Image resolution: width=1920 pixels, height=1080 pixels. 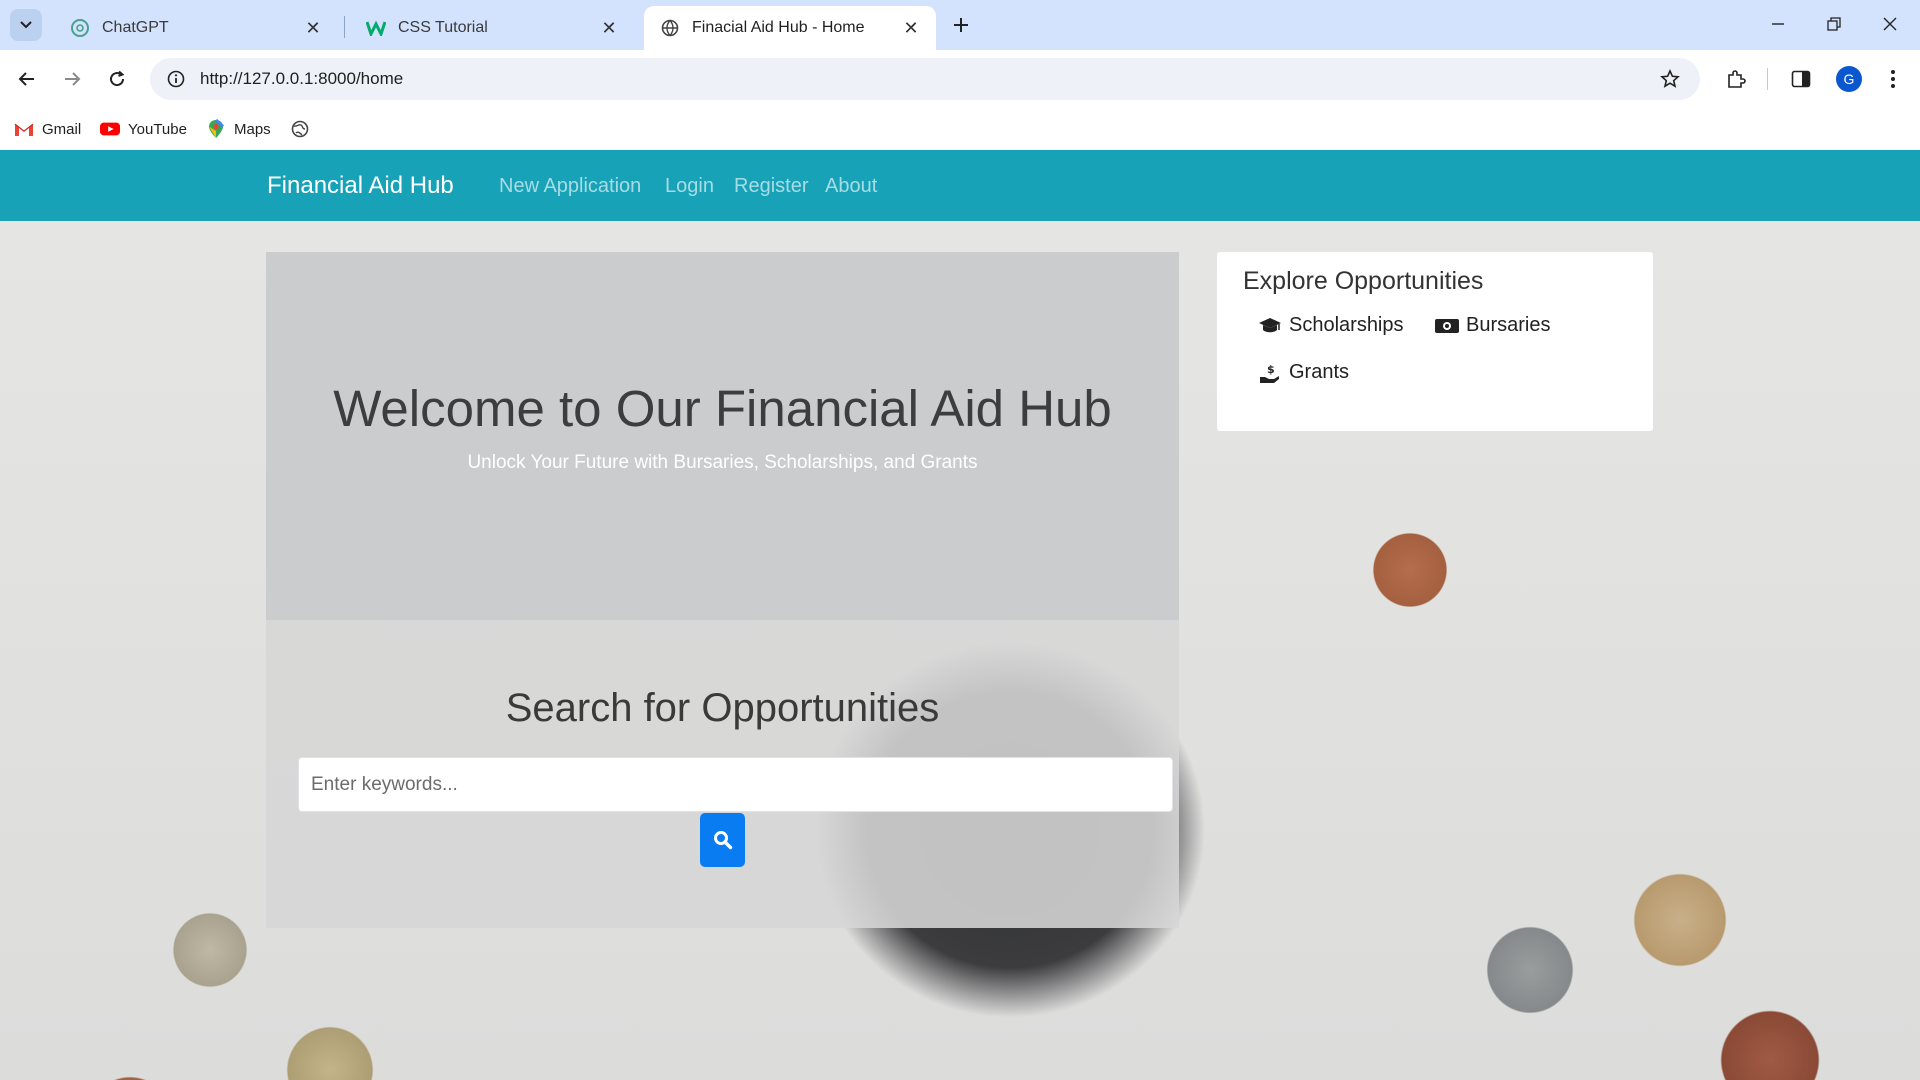 I want to click on tab-title: ChatGPT, so click(x=135, y=27).